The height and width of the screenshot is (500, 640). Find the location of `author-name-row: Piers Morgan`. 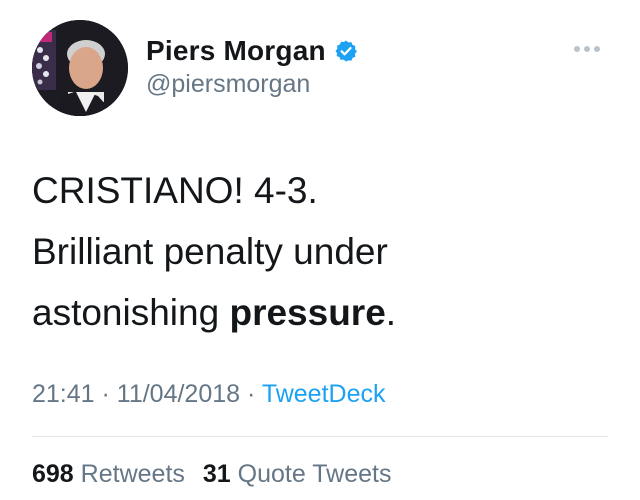

author-name-row: Piers Morgan is located at coordinates (252, 51).